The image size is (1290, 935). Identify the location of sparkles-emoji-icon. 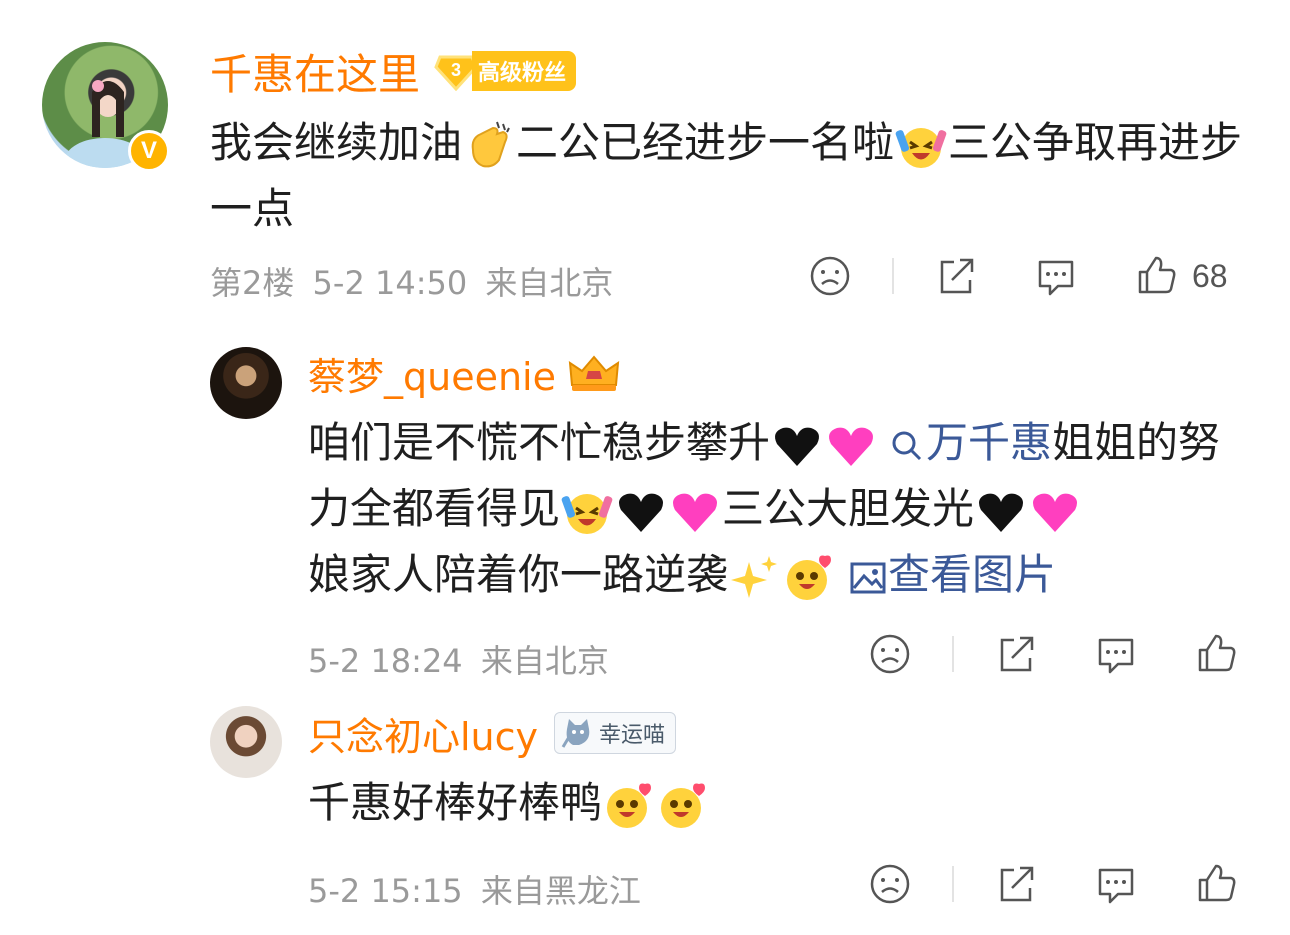
(754, 576).